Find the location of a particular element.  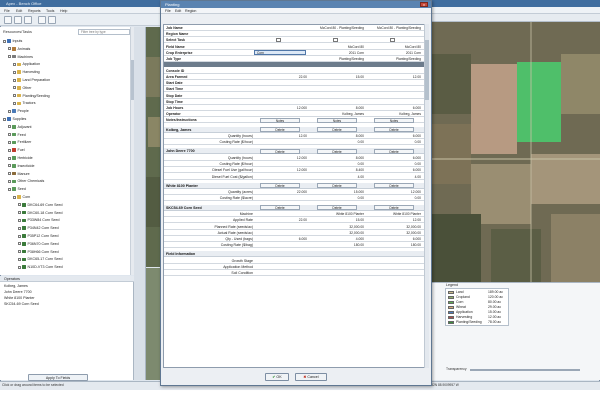

tree-item: Herbicide is located at coordinates (20, 158).